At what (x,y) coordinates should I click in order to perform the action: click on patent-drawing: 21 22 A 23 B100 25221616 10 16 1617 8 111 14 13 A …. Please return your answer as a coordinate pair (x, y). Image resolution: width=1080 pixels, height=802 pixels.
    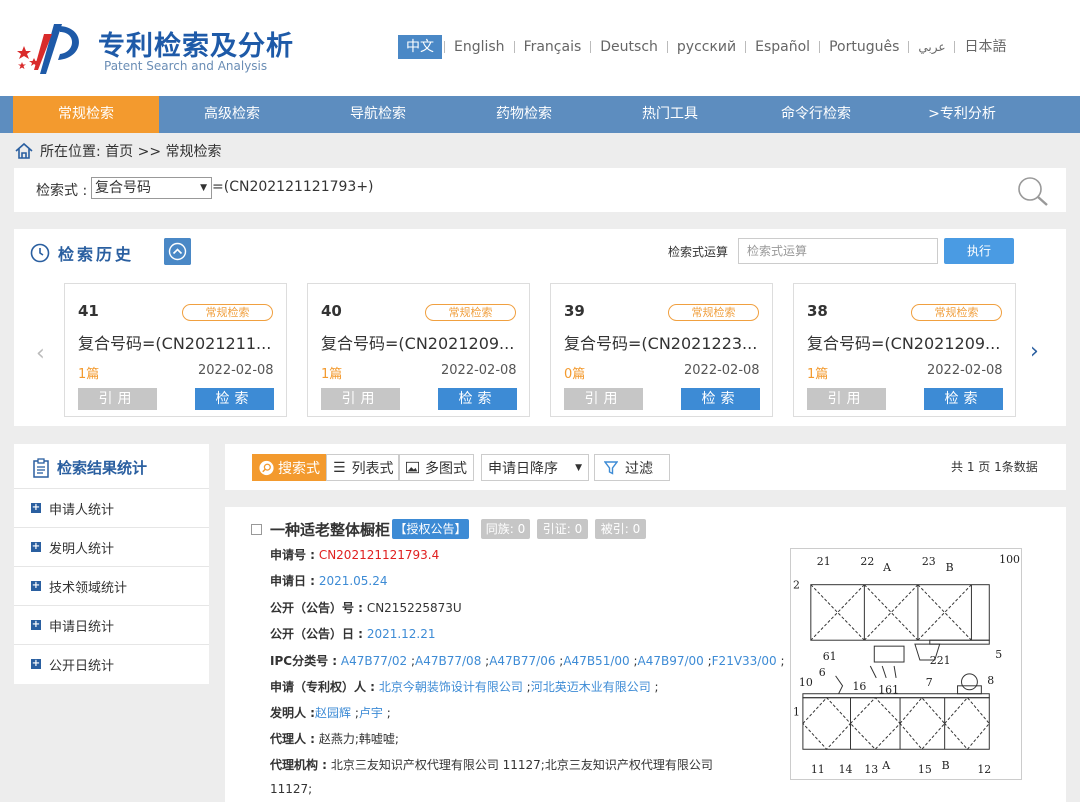
    Looking at the image, I should click on (906, 664).